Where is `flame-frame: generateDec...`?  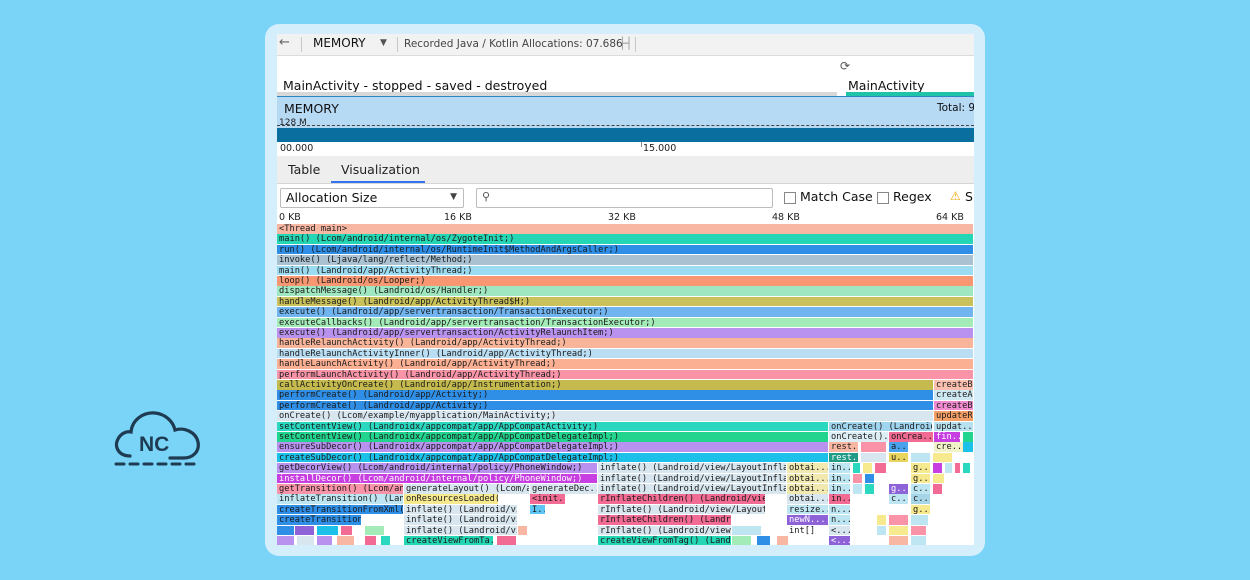
flame-frame: generateDec... is located at coordinates (564, 489).